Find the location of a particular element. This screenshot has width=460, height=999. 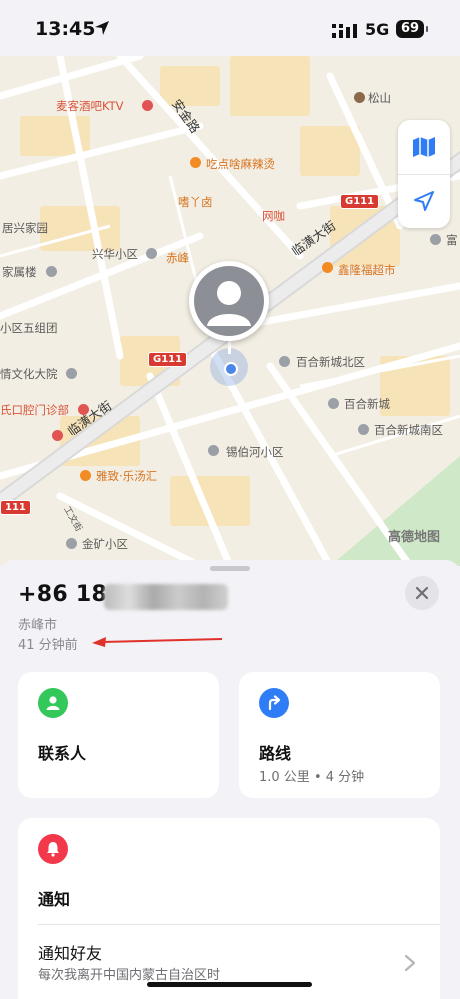

map-label-wuzu: 小区五组团 is located at coordinates (29, 328).